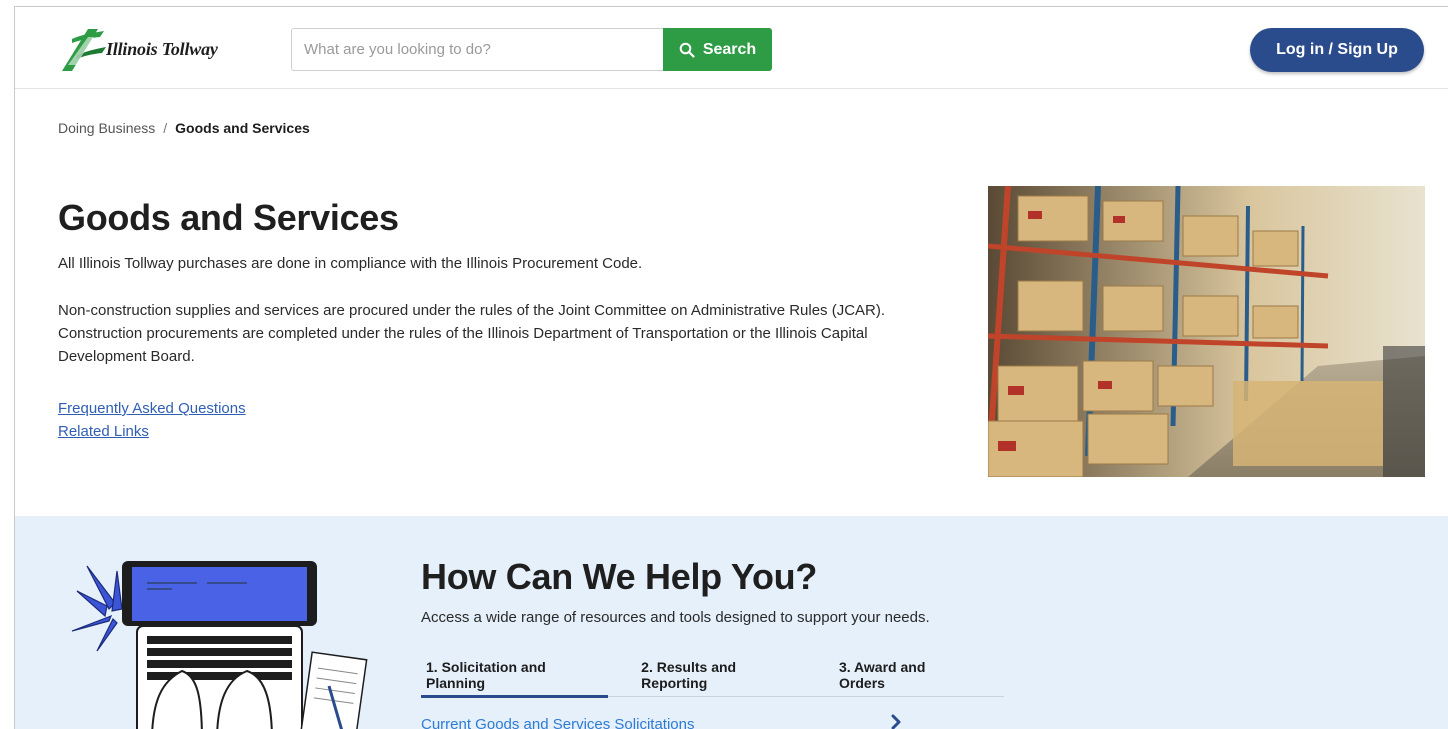 This screenshot has height=729, width=1448. I want to click on related-links-link: Related Links, so click(103, 431).